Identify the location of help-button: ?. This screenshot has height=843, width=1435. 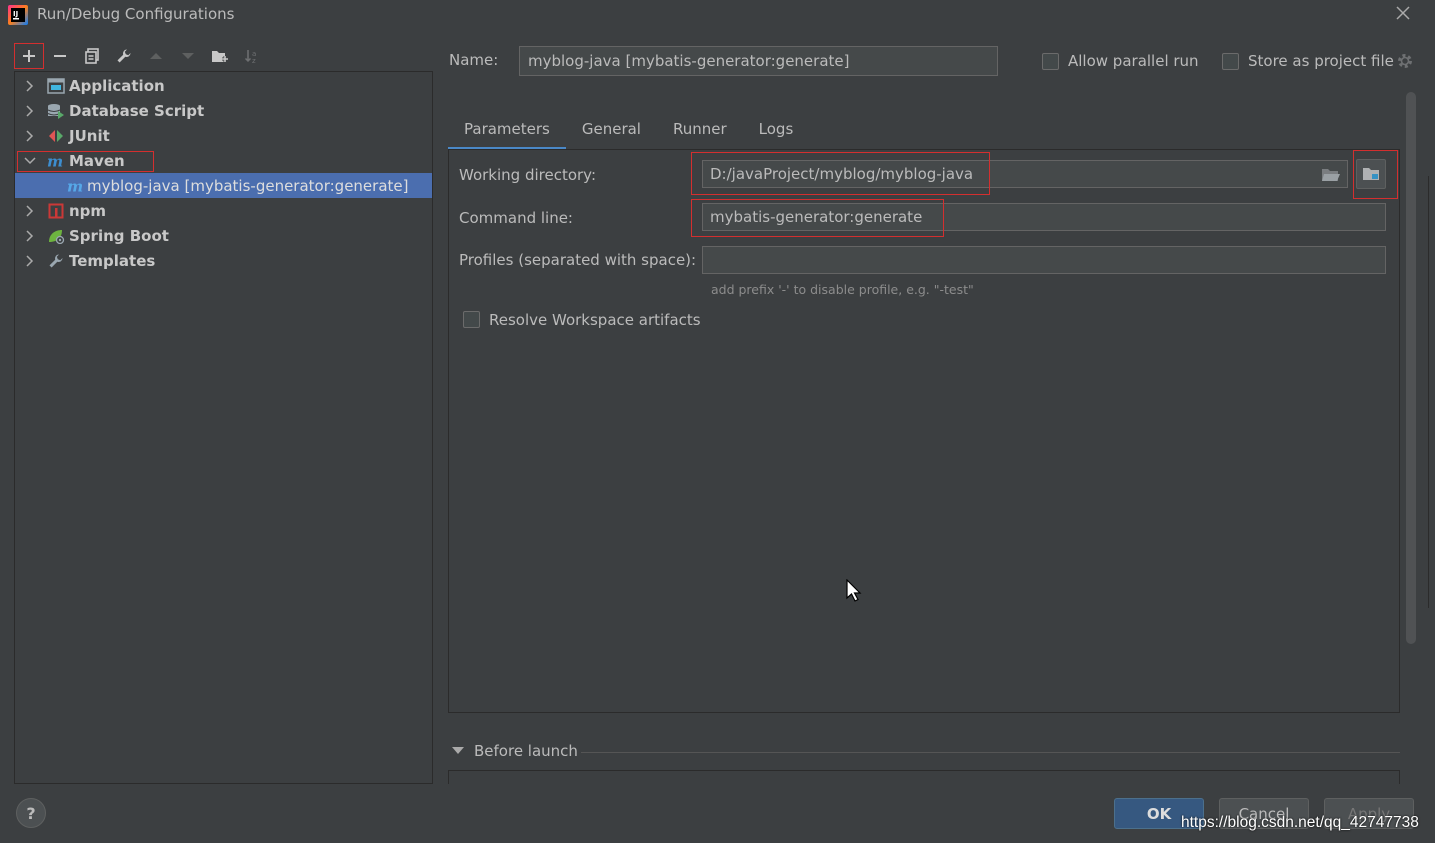
(31, 813).